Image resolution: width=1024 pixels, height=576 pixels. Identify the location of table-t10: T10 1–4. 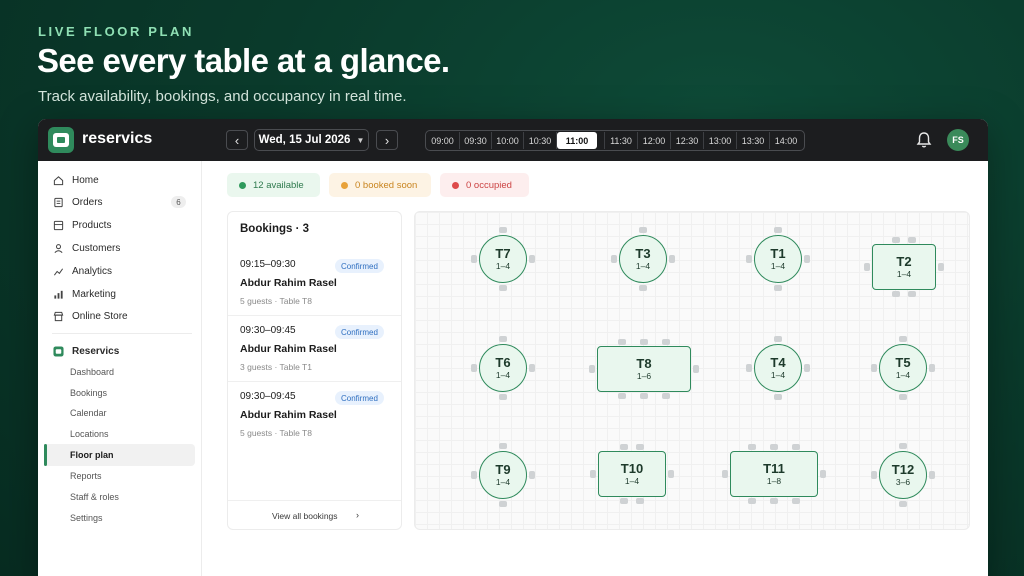
(632, 474).